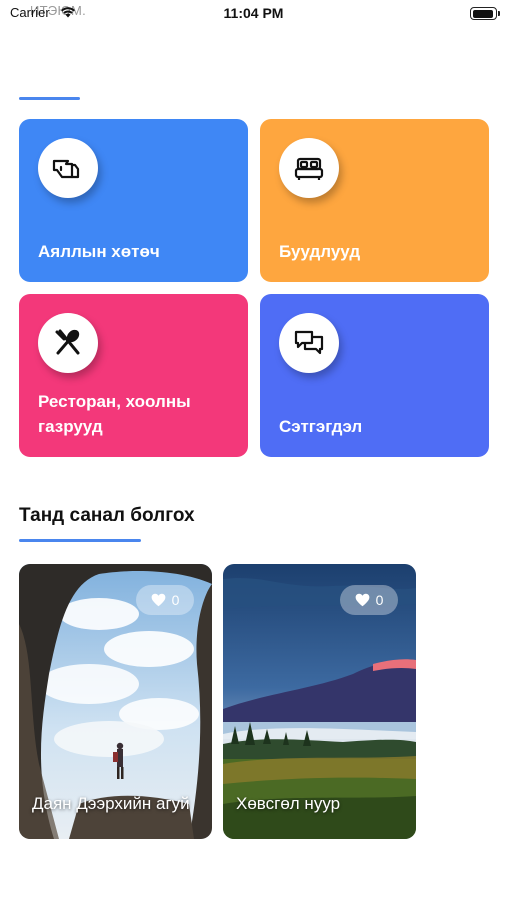 Image resolution: width=507 pixels, height=900 pixels. What do you see at coordinates (374, 200) in the screenshot?
I see `category-tile-hotels: Буудлууд` at bounding box center [374, 200].